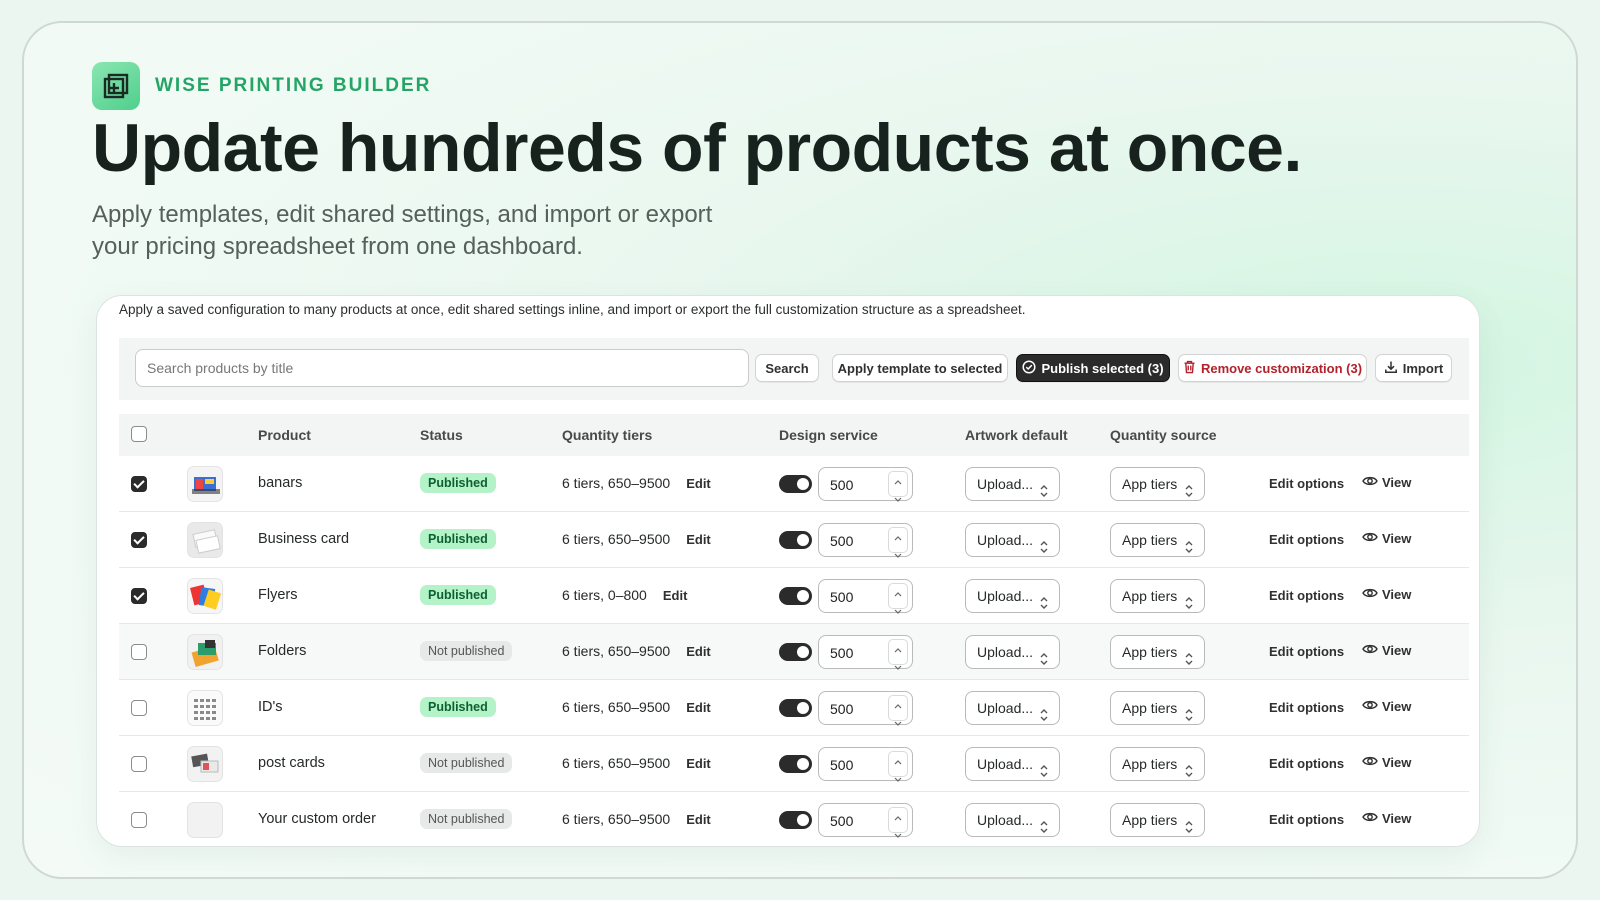 The width and height of the screenshot is (1600, 900). Describe the element at coordinates (277, 595) in the screenshot. I see `product-name: Flyers` at that location.